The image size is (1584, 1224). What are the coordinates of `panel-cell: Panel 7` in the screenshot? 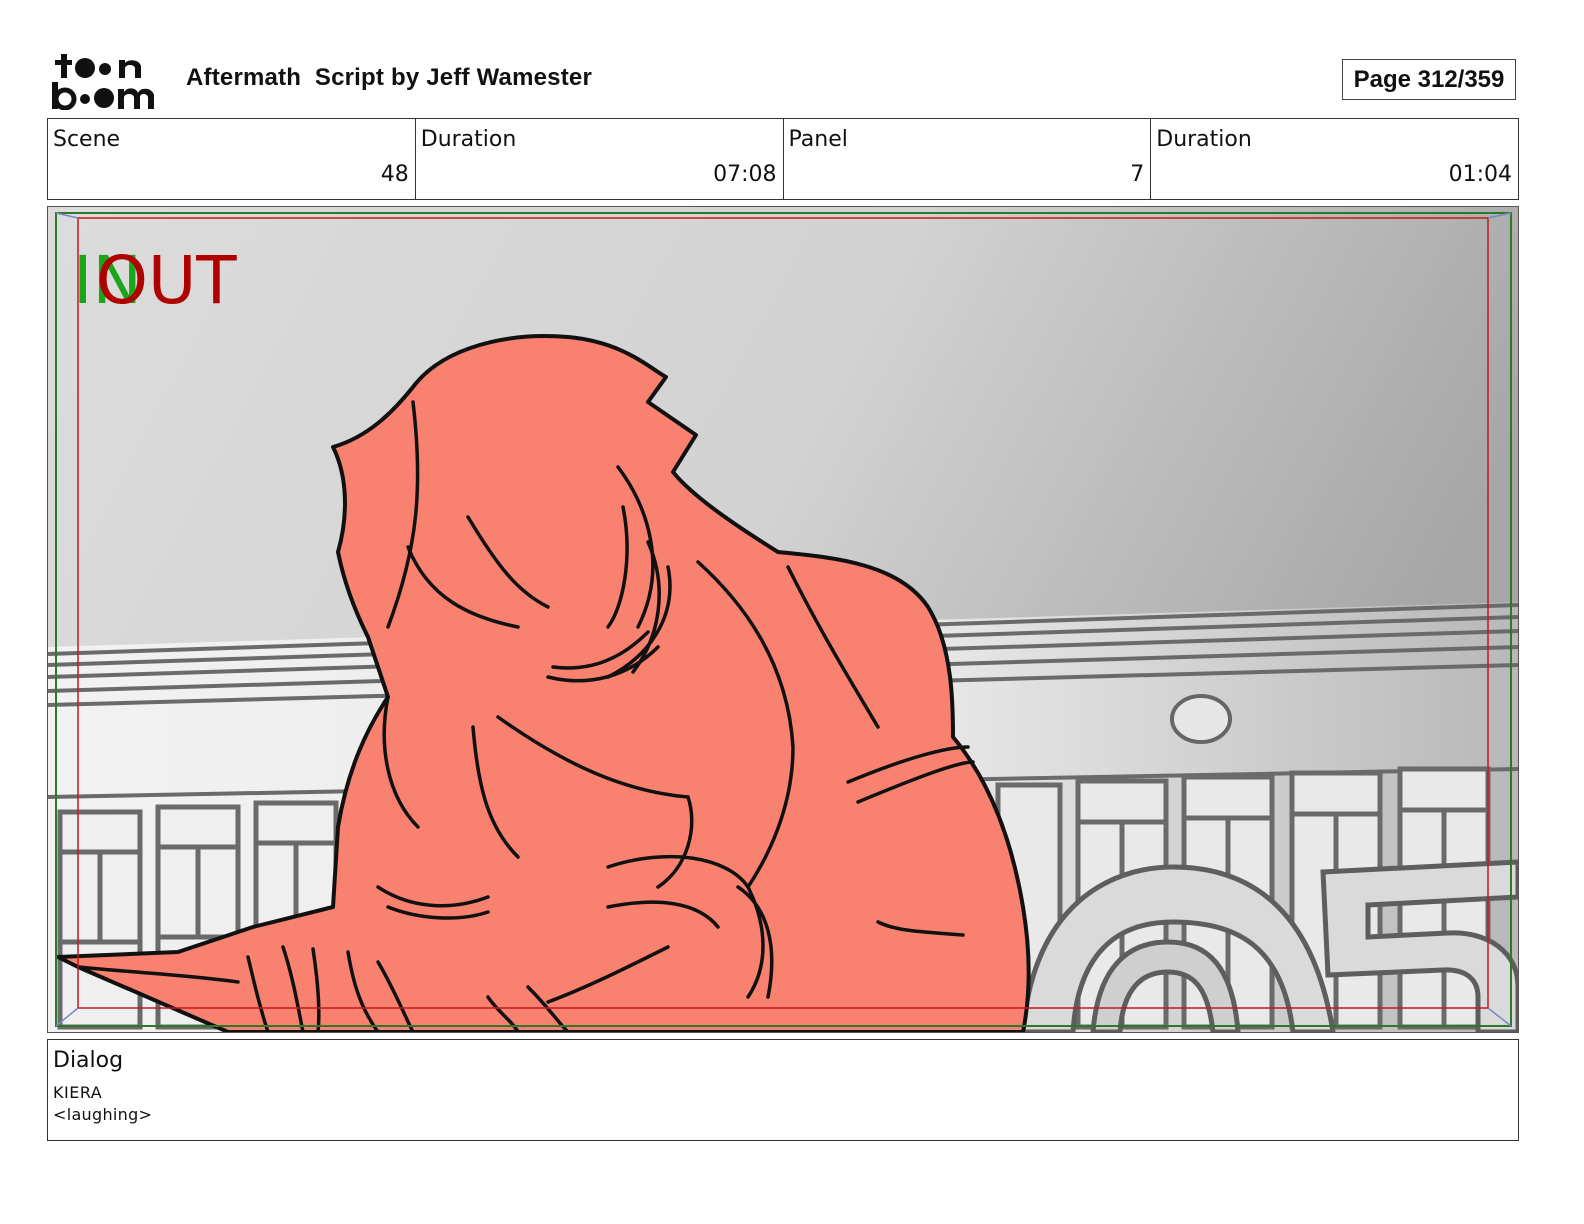 It's located at (968, 159).